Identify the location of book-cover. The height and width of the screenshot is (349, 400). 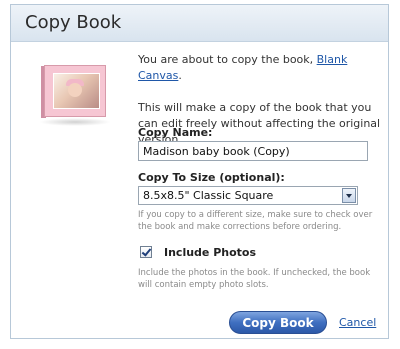
(75, 91).